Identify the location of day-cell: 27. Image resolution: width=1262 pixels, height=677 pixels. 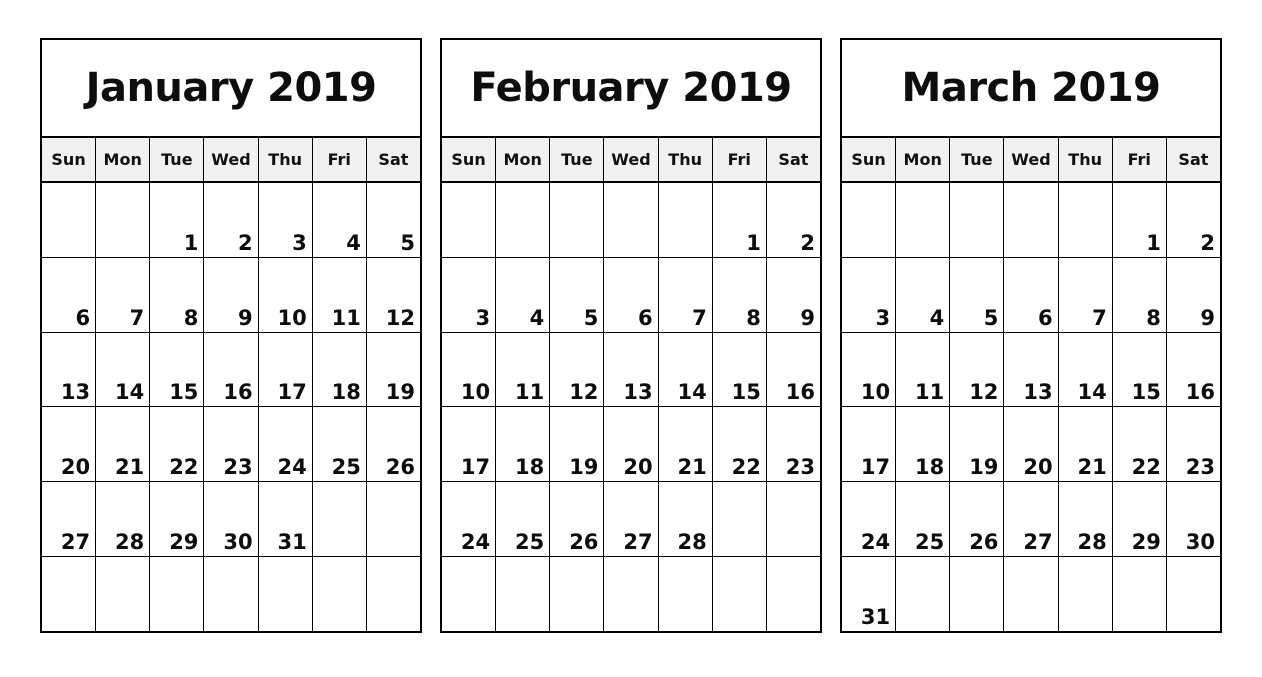
(1031, 519).